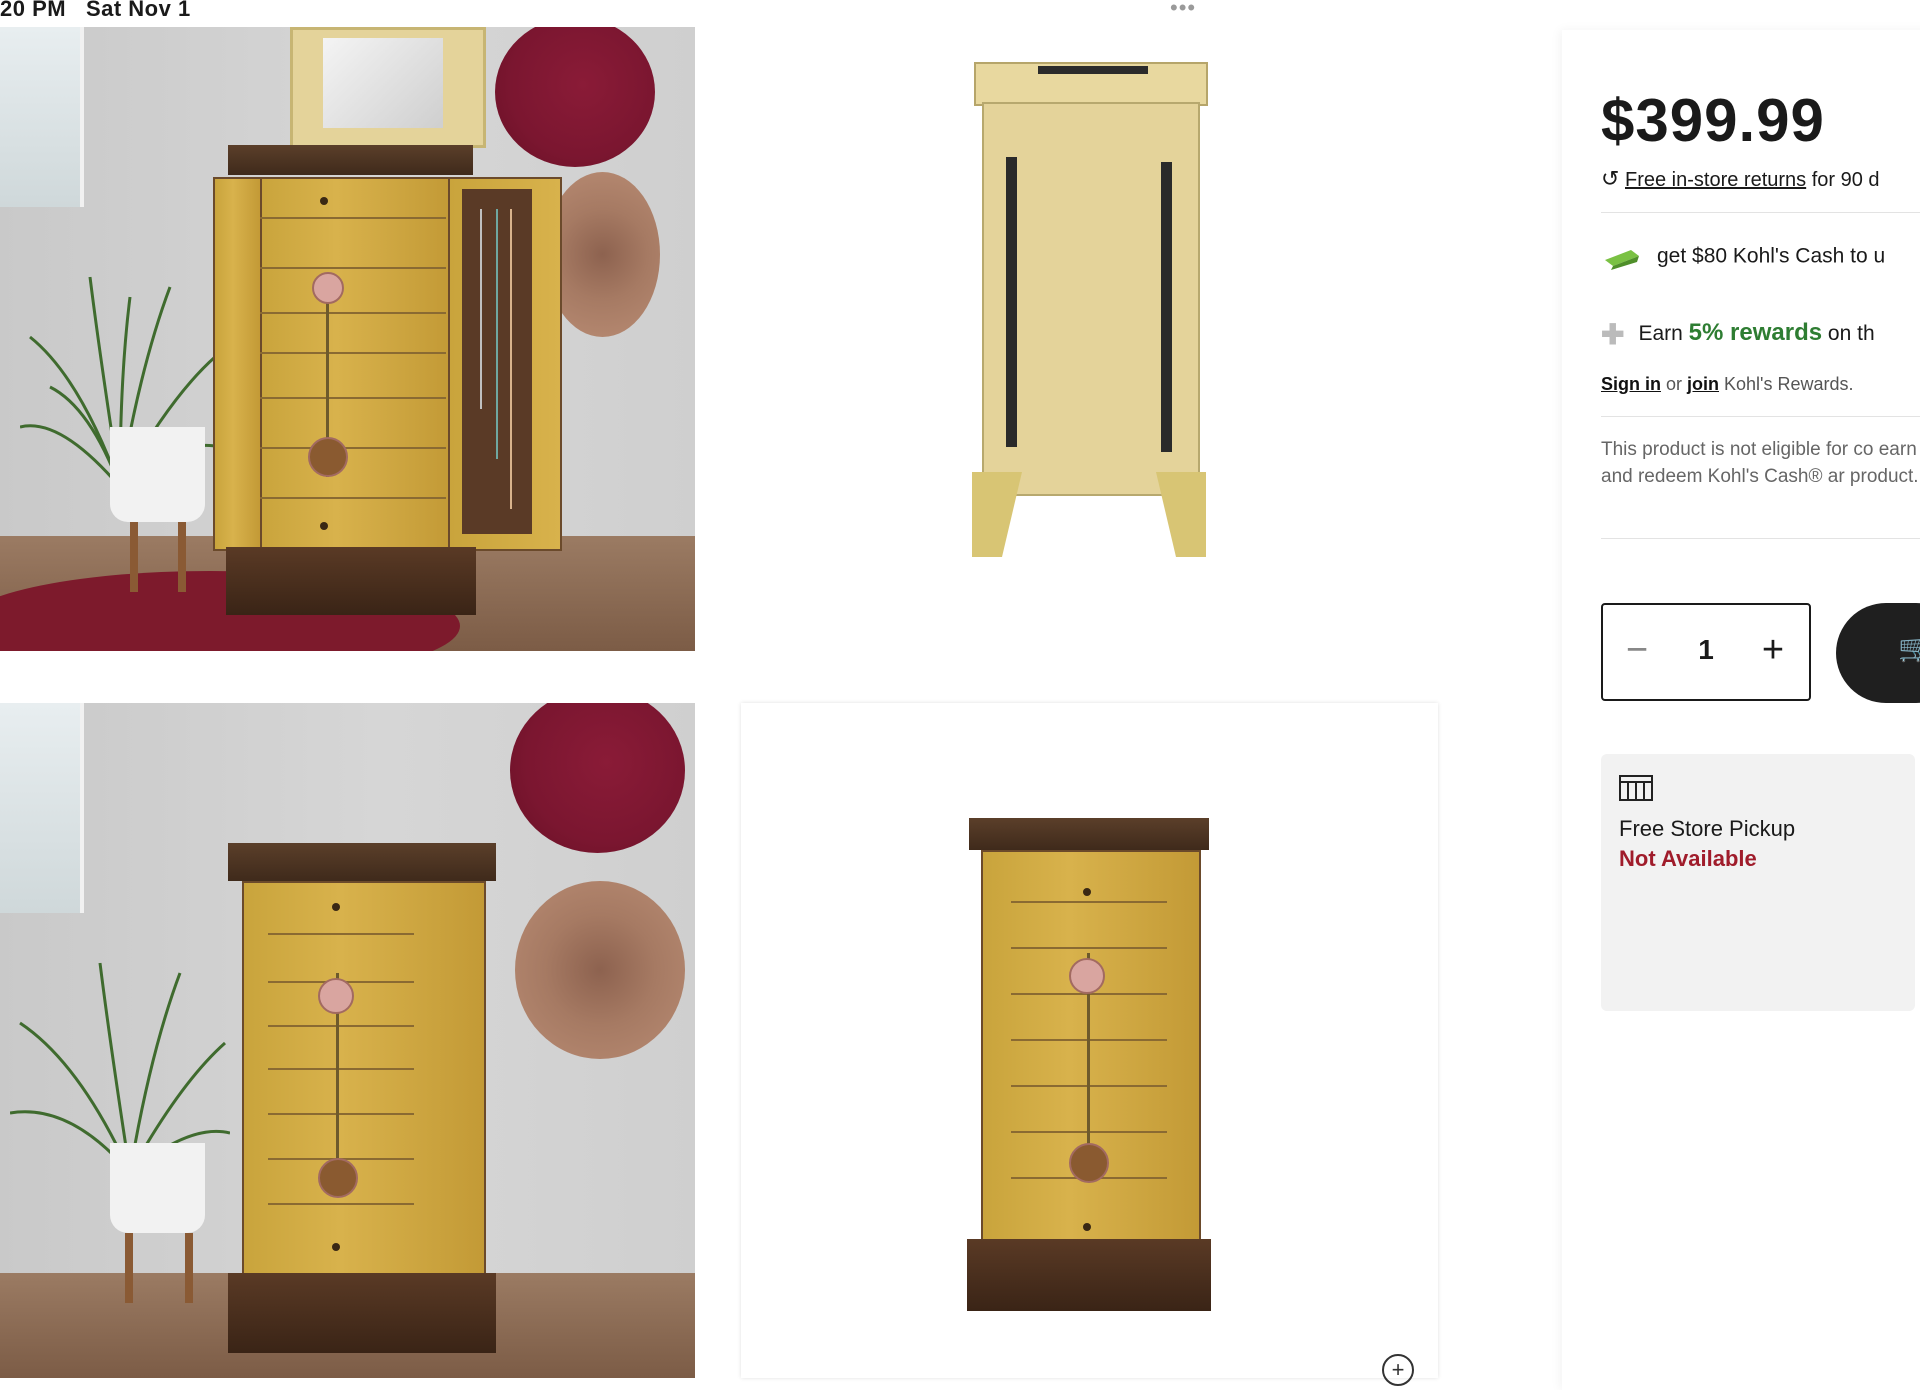 The width and height of the screenshot is (1920, 1390). I want to click on status-bar: 20 PM Sat Nov 1 •••, so click(960, 13).